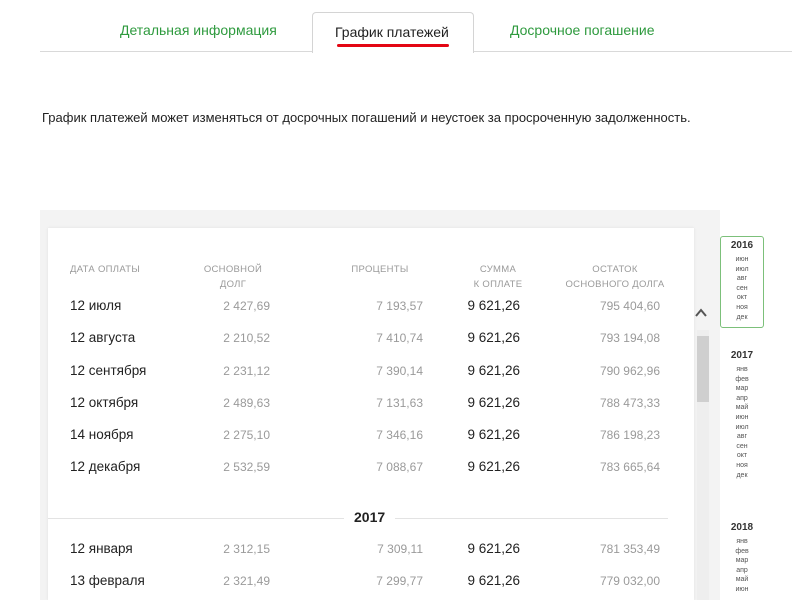  I want to click on header-principal: ОСНОВНОЙ ДОЛГ, so click(233, 277).